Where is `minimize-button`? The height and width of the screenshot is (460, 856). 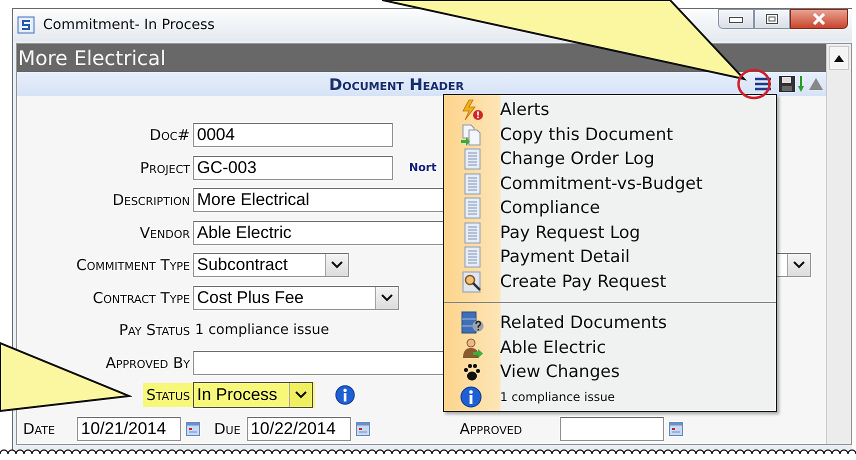
minimize-button is located at coordinates (736, 19).